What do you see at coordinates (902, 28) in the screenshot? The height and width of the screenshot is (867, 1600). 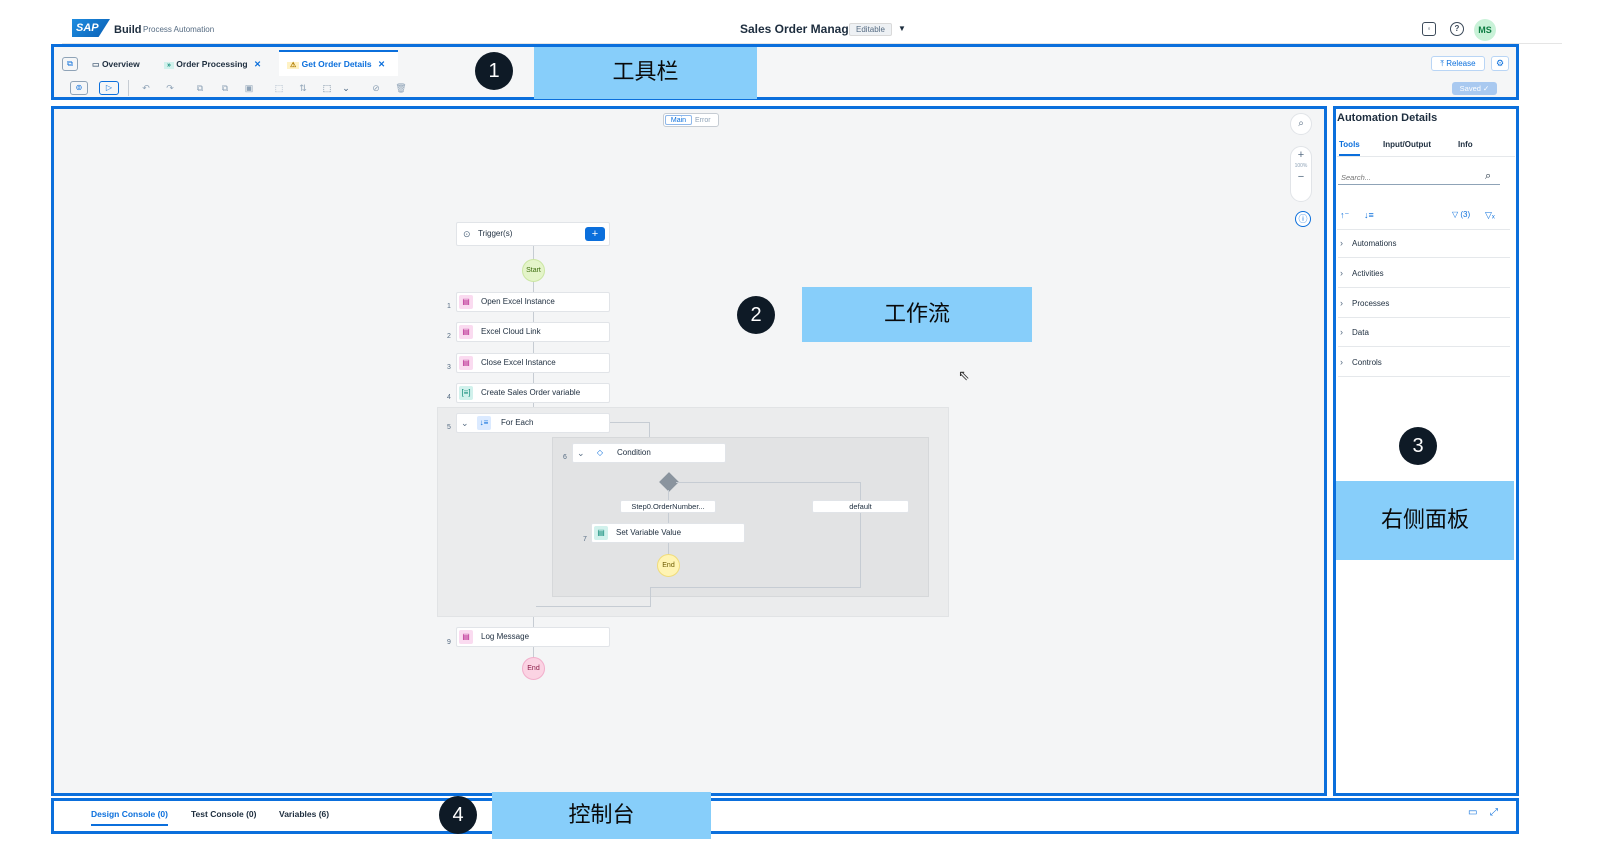 I see `chevron-down-icon: ▼` at bounding box center [902, 28].